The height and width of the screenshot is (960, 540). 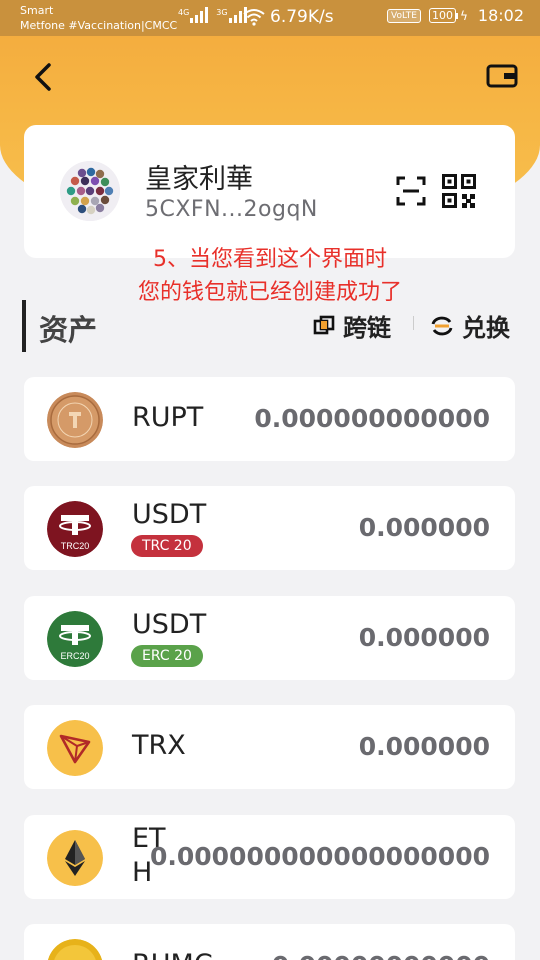 What do you see at coordinates (68, 330) in the screenshot?
I see `assets-title: 资产` at bounding box center [68, 330].